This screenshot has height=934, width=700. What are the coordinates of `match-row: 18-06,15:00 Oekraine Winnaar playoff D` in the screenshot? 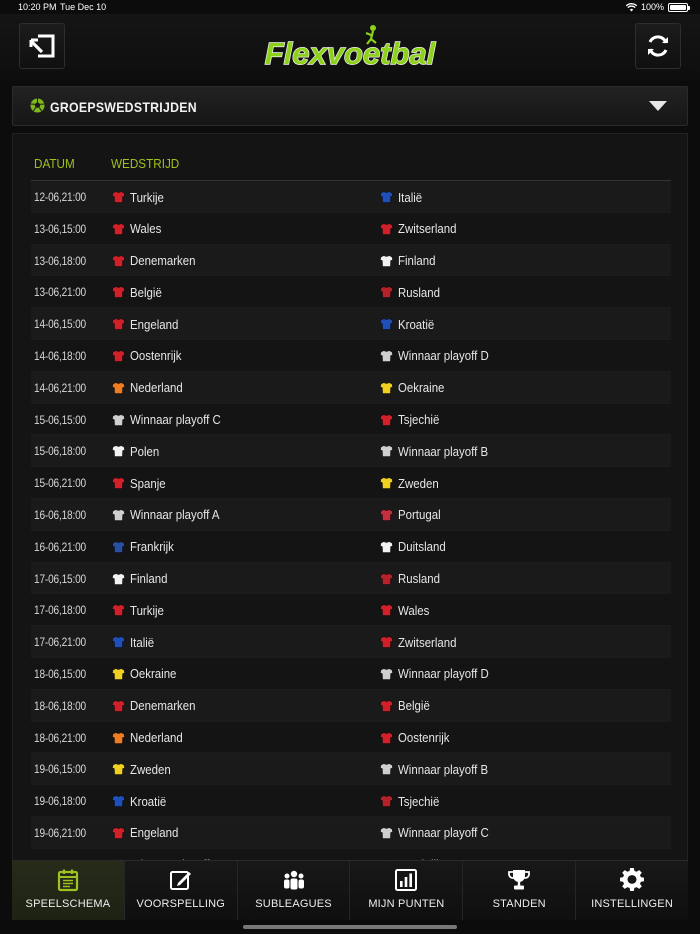 It's located at (351, 674).